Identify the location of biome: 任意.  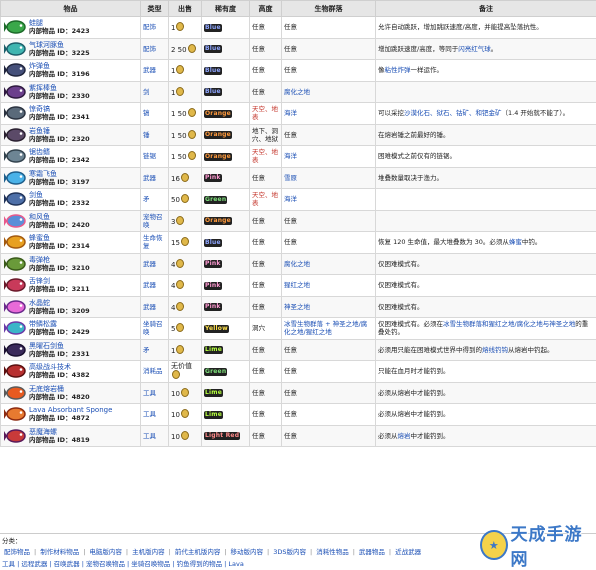
(329, 372).